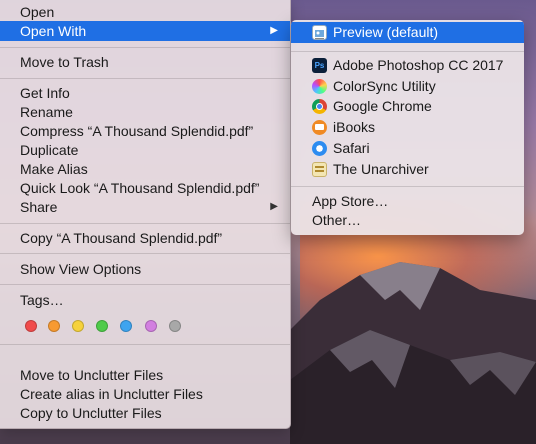 The width and height of the screenshot is (536, 444). Describe the element at coordinates (78, 326) in the screenshot. I see `tag-yellow` at that location.